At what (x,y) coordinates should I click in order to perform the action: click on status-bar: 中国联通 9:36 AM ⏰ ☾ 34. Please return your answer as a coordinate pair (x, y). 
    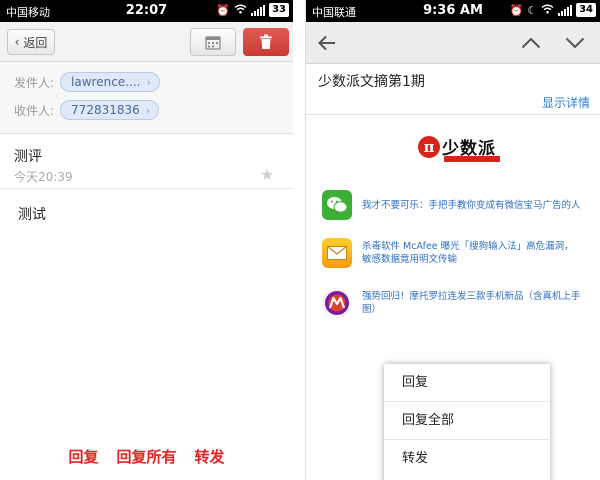
    Looking at the image, I should click on (453, 11).